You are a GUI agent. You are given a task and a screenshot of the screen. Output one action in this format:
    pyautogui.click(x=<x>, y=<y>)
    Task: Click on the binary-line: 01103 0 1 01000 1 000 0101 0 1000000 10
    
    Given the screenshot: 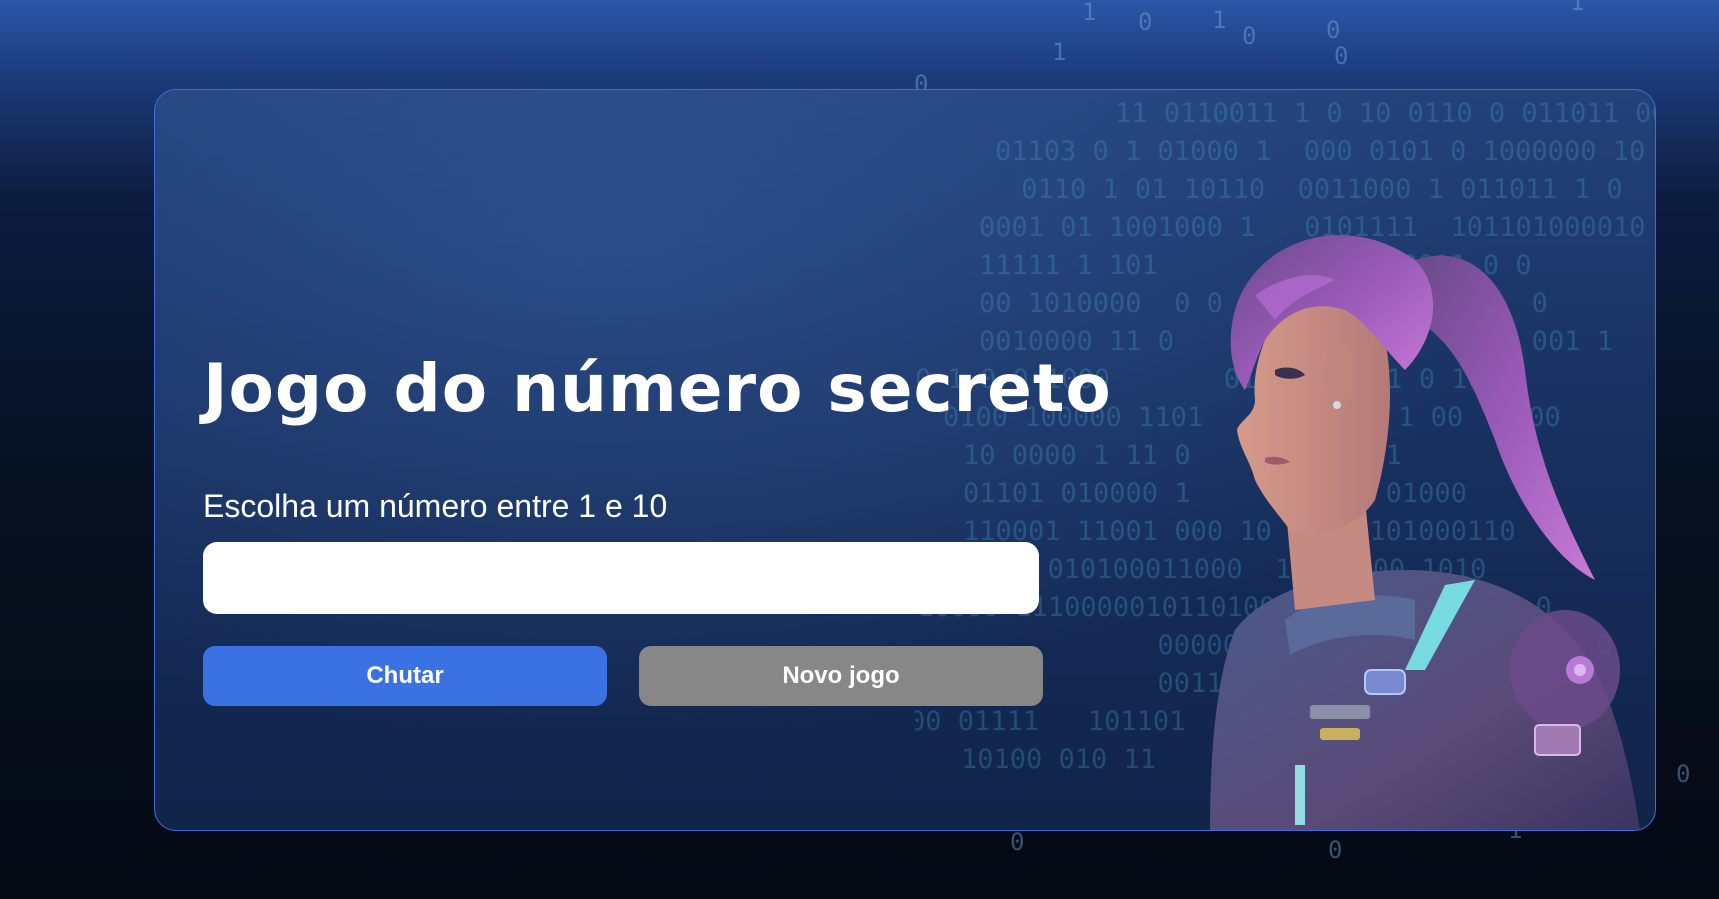 What is the action you would take?
    pyautogui.click(x=1320, y=151)
    